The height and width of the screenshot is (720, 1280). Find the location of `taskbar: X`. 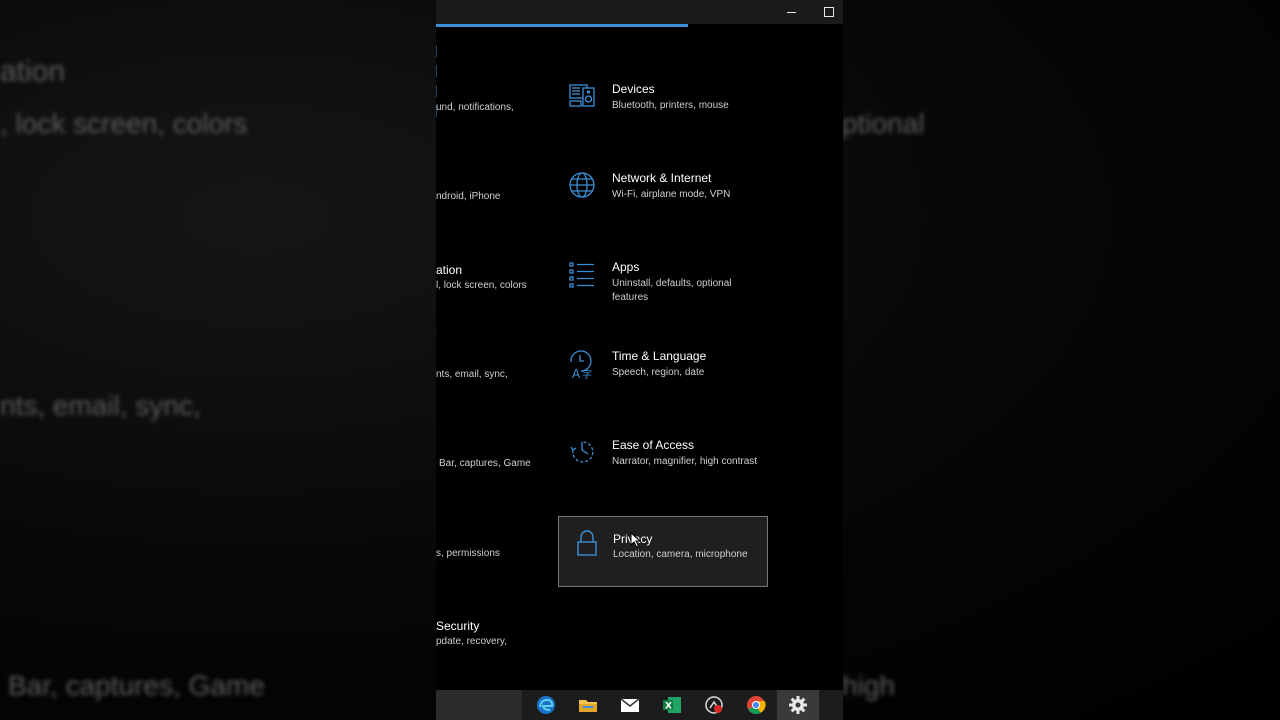

taskbar: X is located at coordinates (639, 705).